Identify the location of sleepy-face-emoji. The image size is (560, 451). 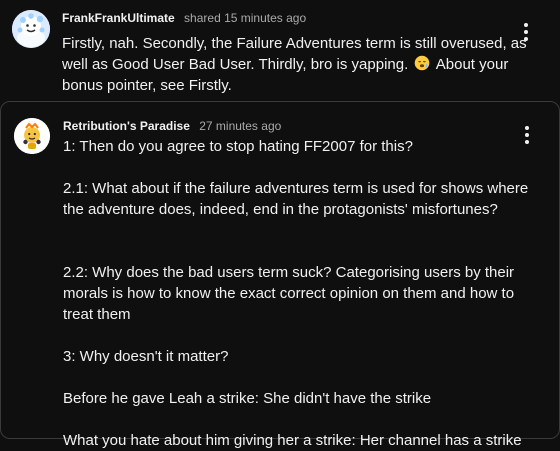
(422, 63).